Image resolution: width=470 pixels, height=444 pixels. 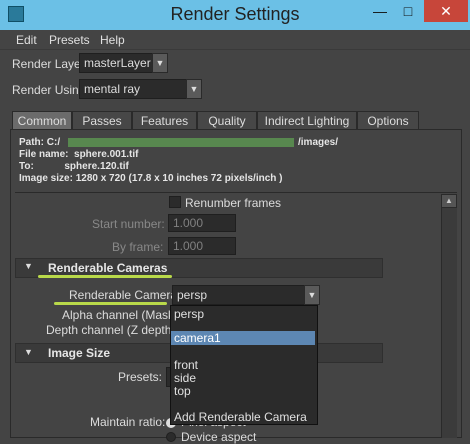 I want to click on renumber-checkbox, so click(x=175, y=202).